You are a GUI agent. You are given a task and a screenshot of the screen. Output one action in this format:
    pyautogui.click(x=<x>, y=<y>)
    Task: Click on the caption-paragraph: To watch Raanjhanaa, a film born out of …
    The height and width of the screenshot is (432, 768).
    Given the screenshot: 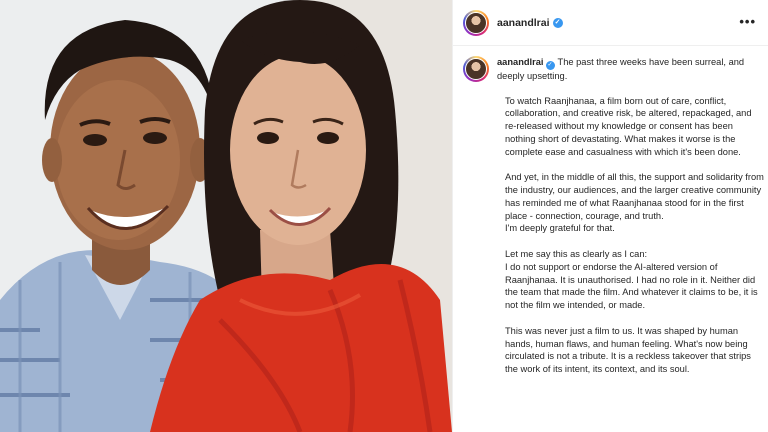 What is the action you would take?
    pyautogui.click(x=628, y=126)
    